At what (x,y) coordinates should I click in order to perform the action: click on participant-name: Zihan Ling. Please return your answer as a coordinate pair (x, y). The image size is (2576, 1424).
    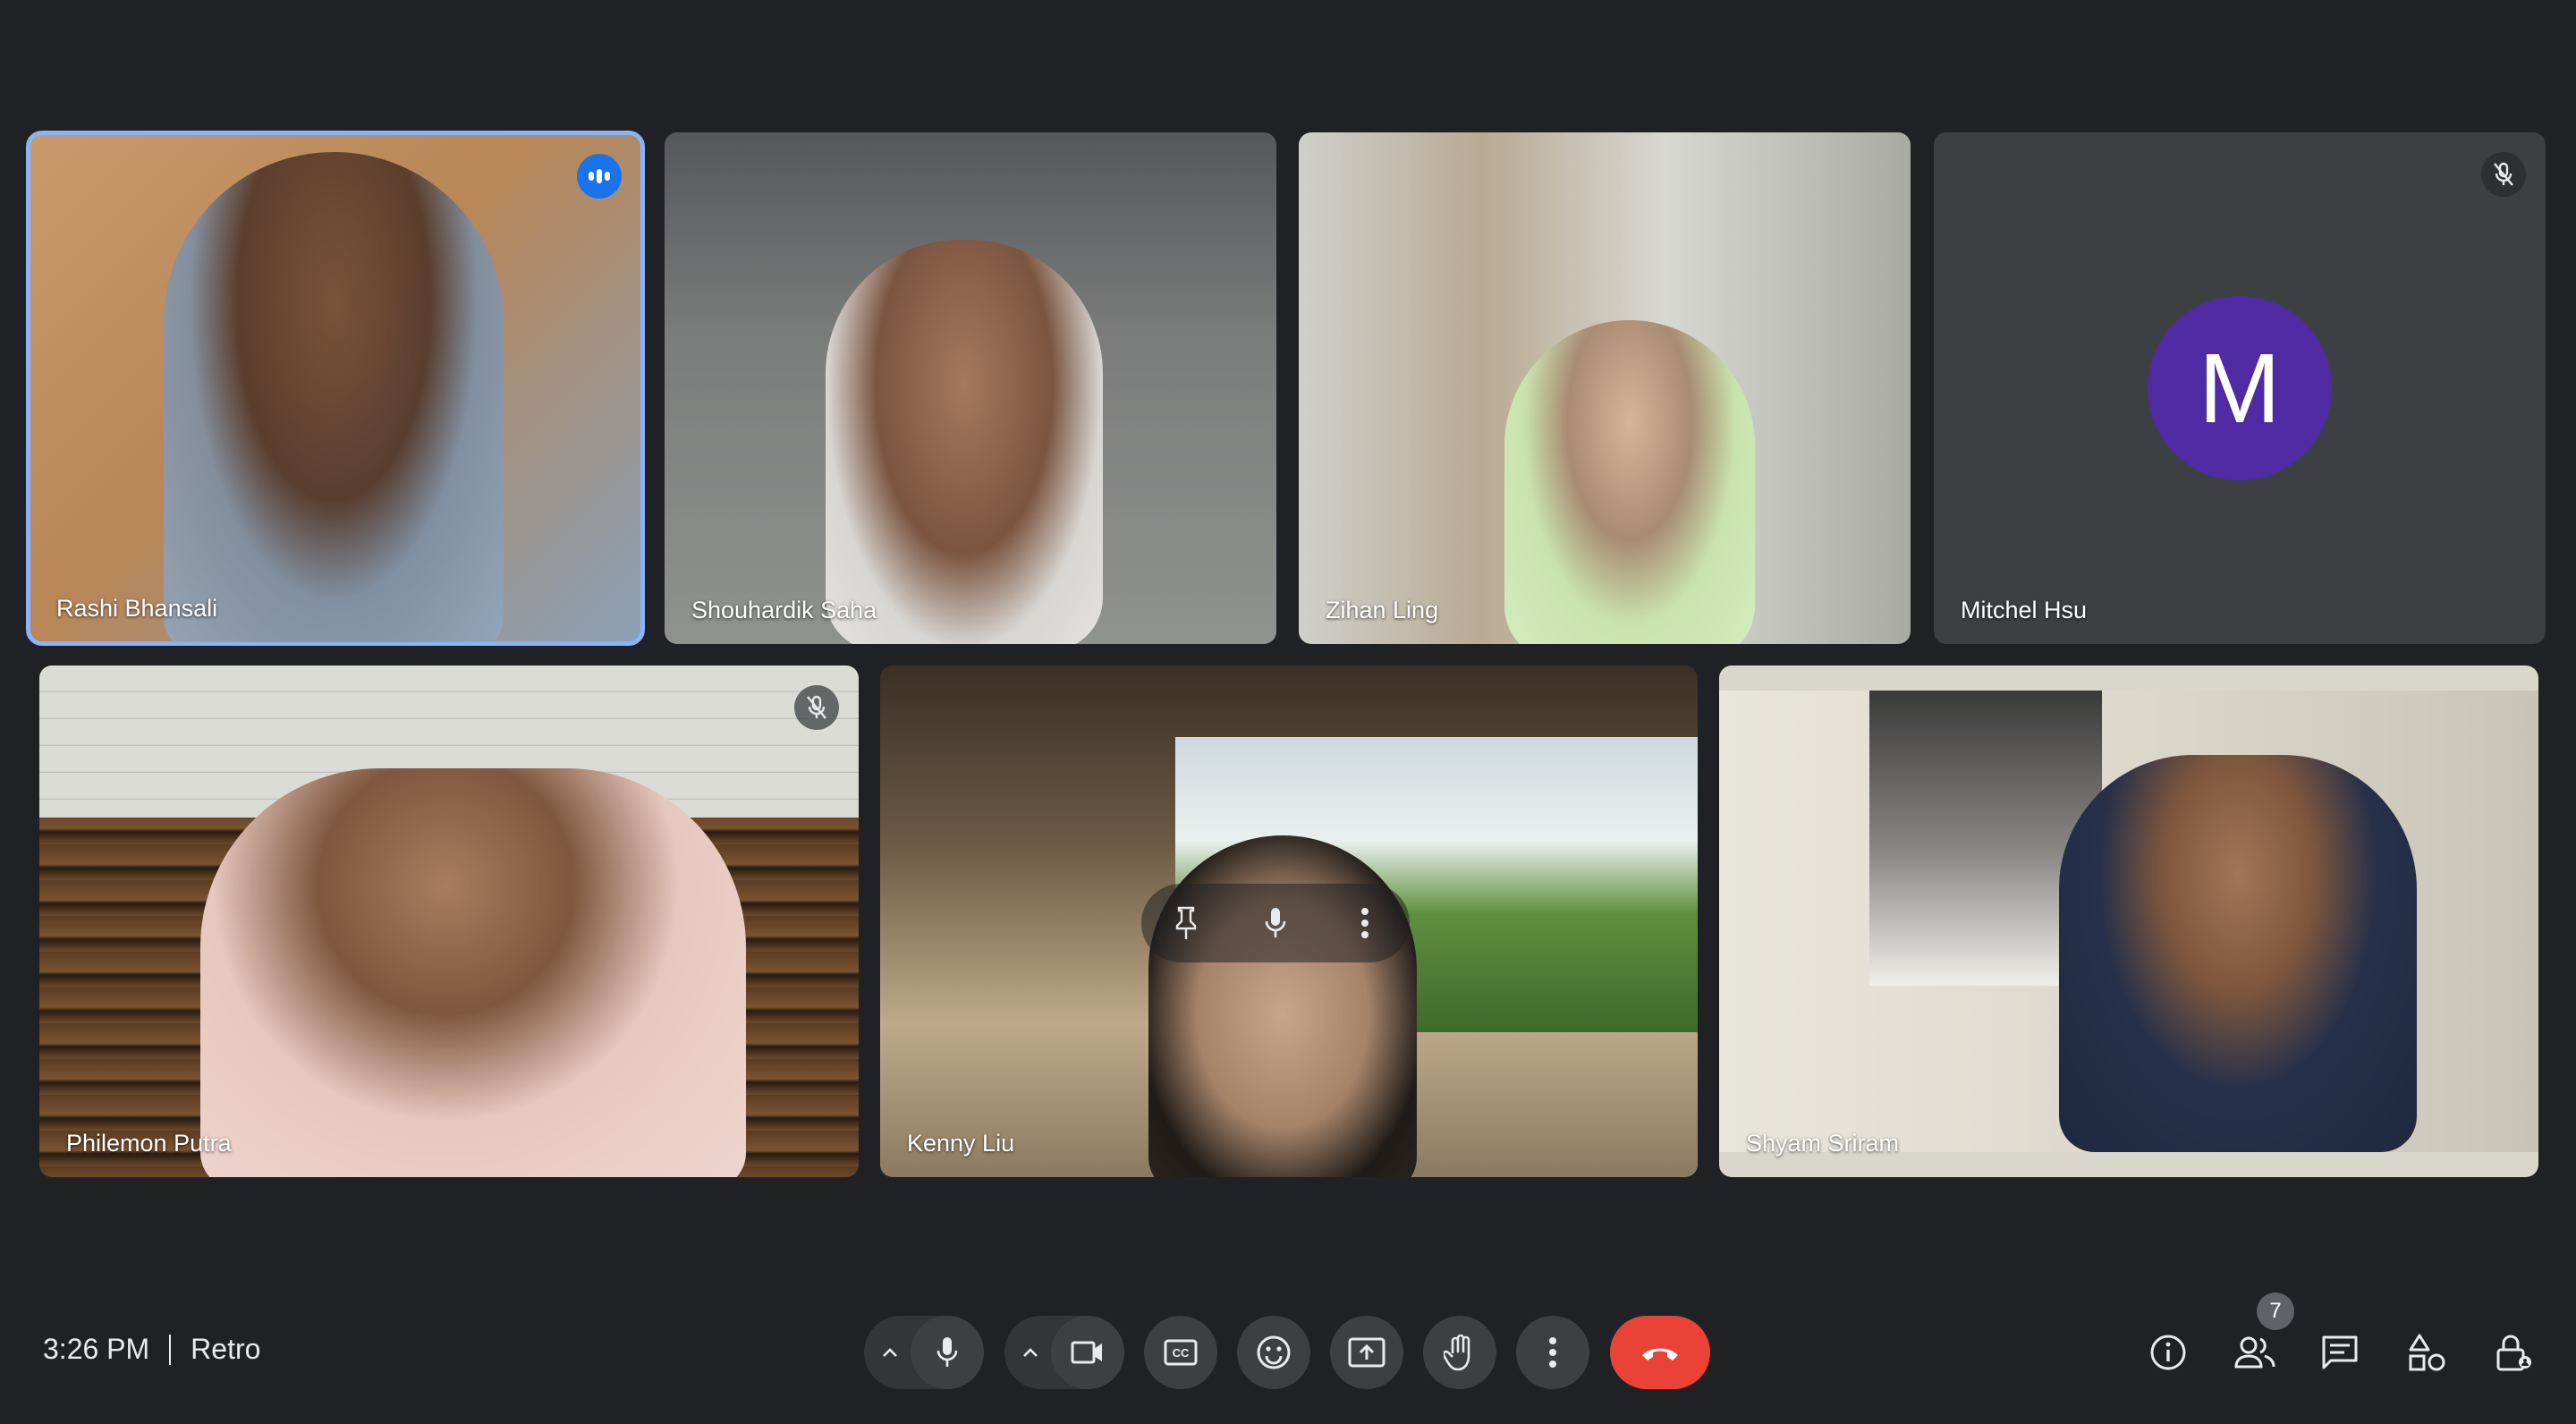
    Looking at the image, I should click on (1382, 610).